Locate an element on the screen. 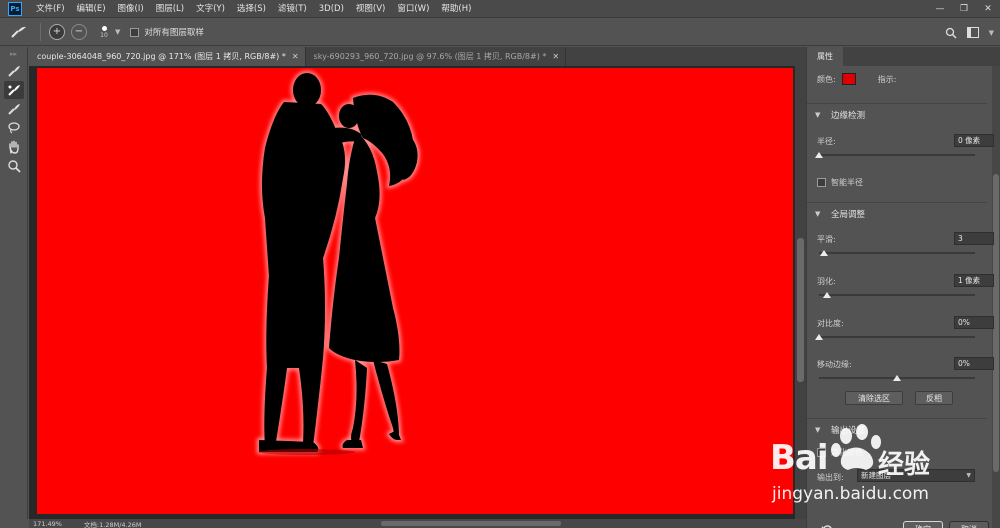 The height and width of the screenshot is (528, 1000). options-right: ▼ is located at coordinates (969, 32).